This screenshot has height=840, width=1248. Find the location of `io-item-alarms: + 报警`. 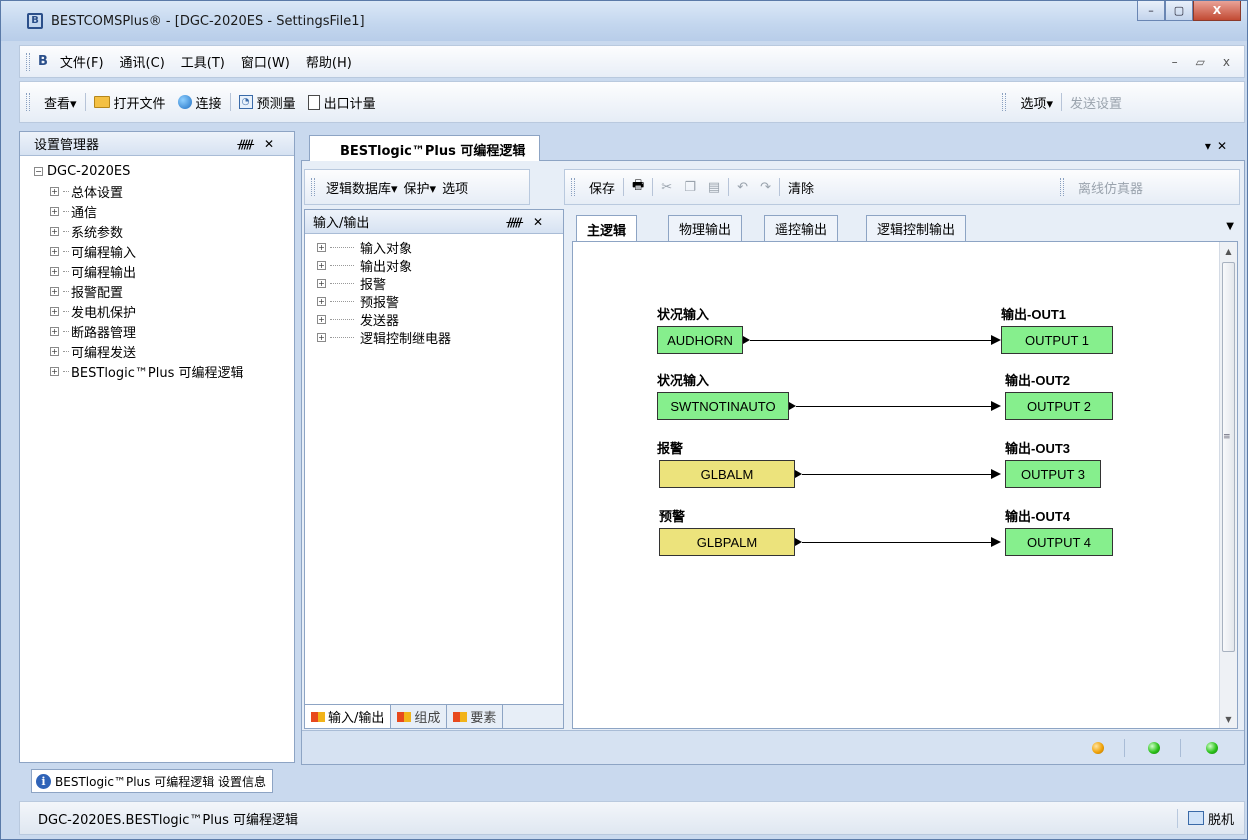

io-item-alarms: + 报警 is located at coordinates (440, 283).